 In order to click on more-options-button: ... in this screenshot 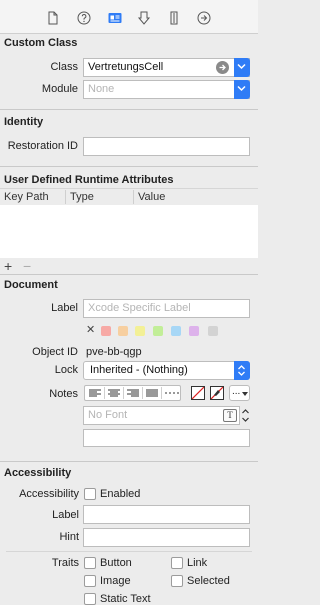, I will do `click(239, 393)`.